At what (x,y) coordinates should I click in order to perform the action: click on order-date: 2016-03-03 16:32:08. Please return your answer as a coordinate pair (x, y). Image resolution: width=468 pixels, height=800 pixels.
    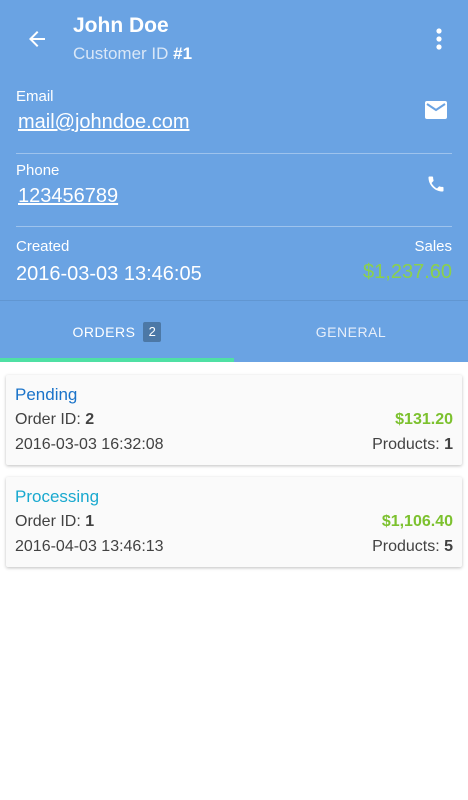
    Looking at the image, I should click on (89, 444).